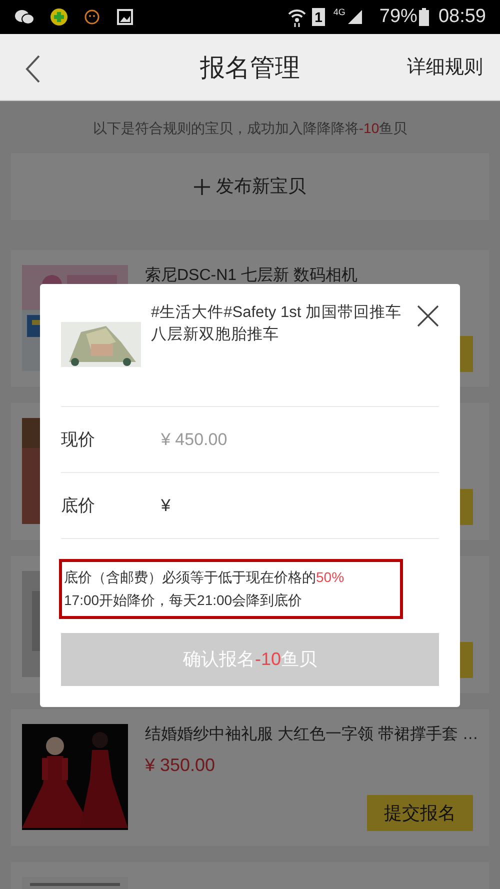 This screenshot has height=889, width=500. Describe the element at coordinates (462, 16) in the screenshot. I see `clock: 08:59` at that location.